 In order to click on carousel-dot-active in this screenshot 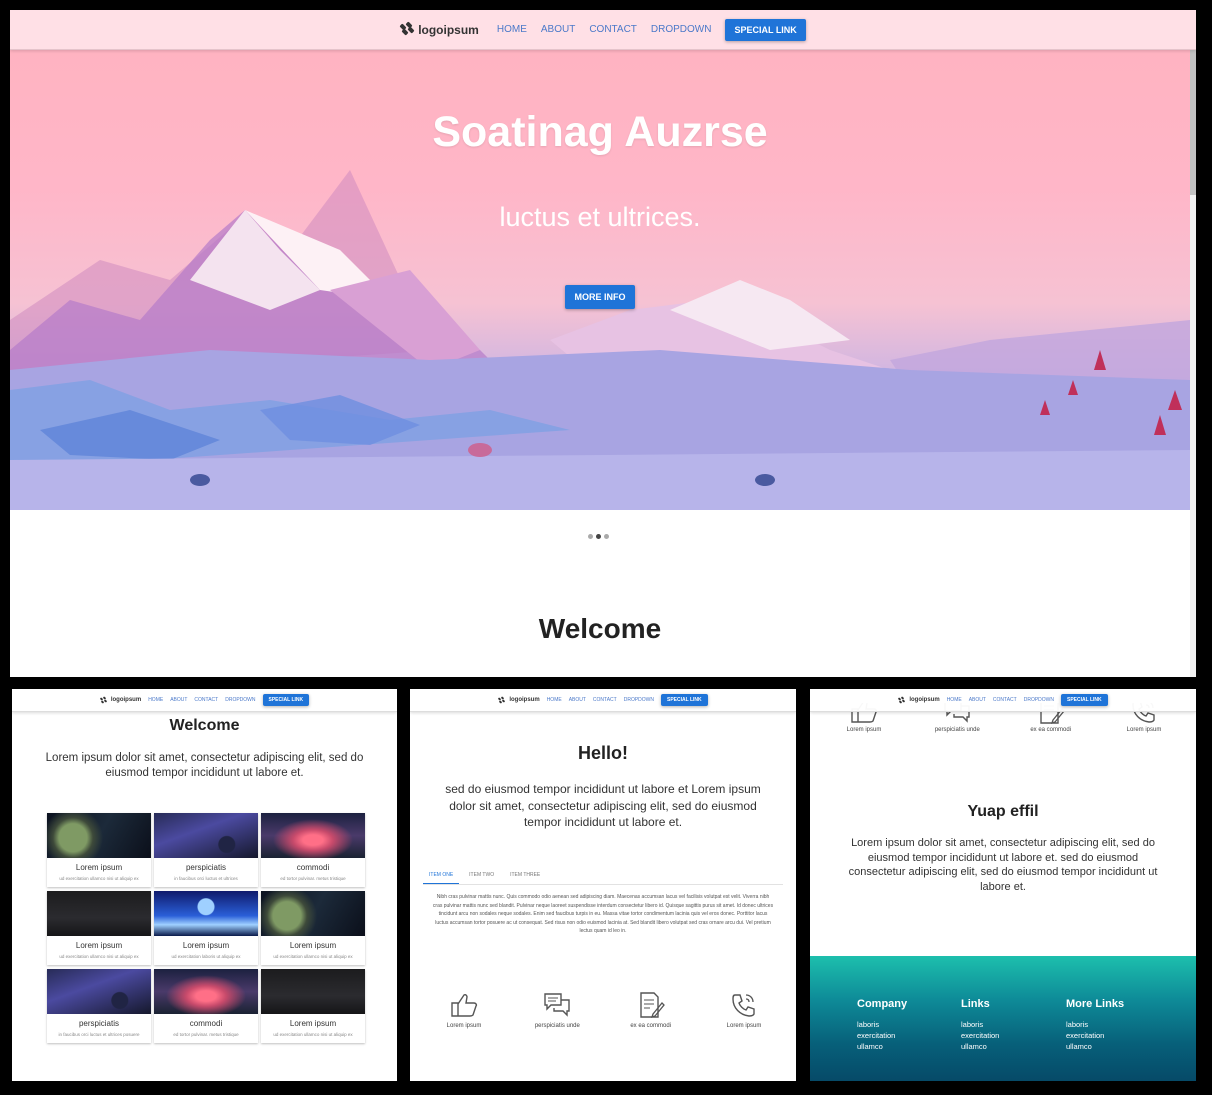, I will do `click(598, 536)`.